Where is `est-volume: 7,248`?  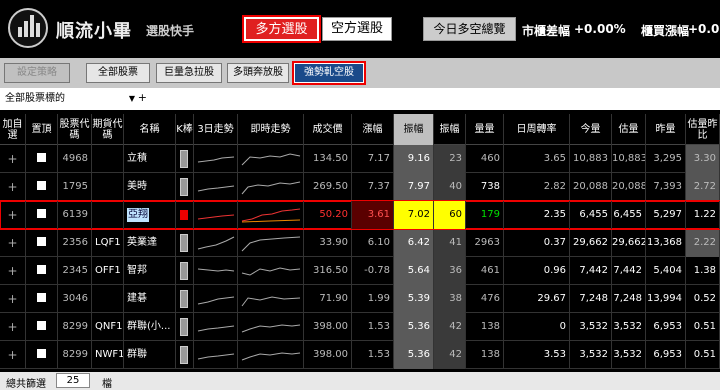 est-volume: 7,248 is located at coordinates (629, 299).